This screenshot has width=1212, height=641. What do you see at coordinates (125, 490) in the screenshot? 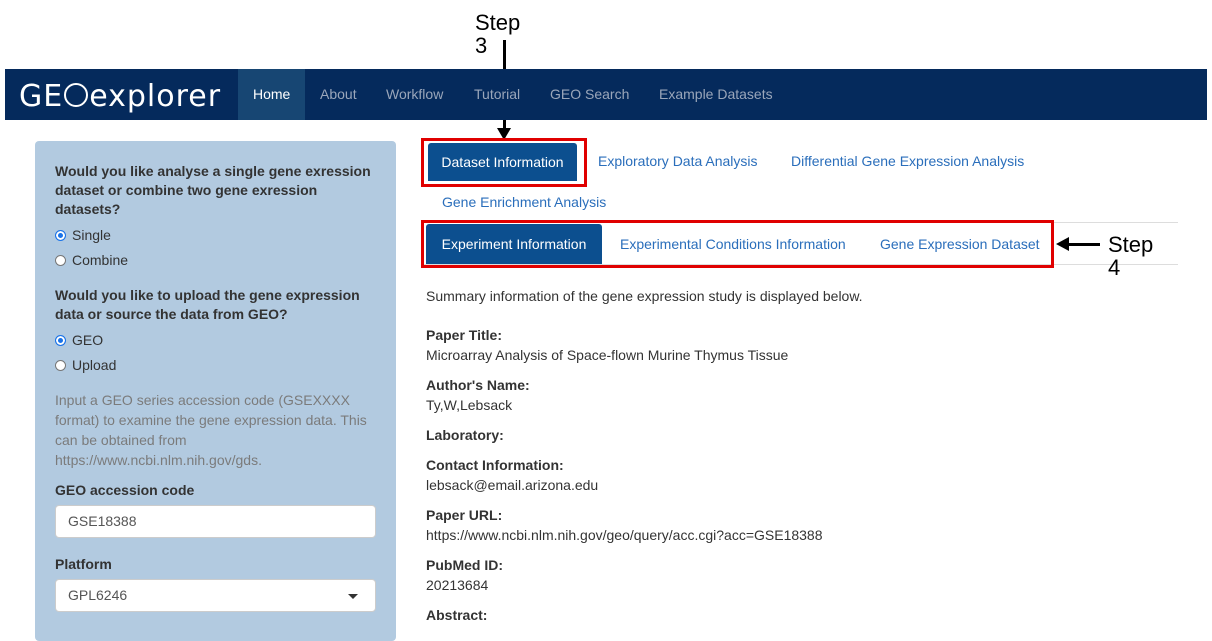
I see `accession-label: GEO accession code` at bounding box center [125, 490].